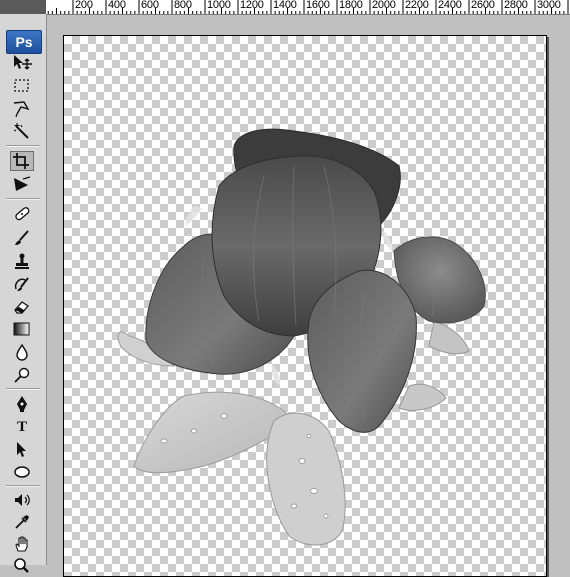 The image size is (570, 577). I want to click on brush-icon, so click(22, 237).